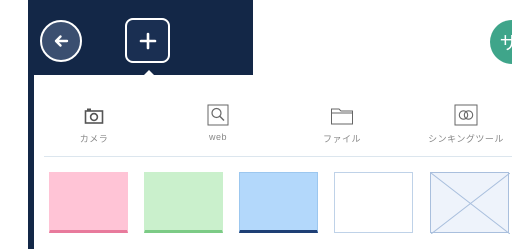 This screenshot has height=249, width=512. Describe the element at coordinates (342, 116) in the screenshot. I see `folder-icon` at that location.